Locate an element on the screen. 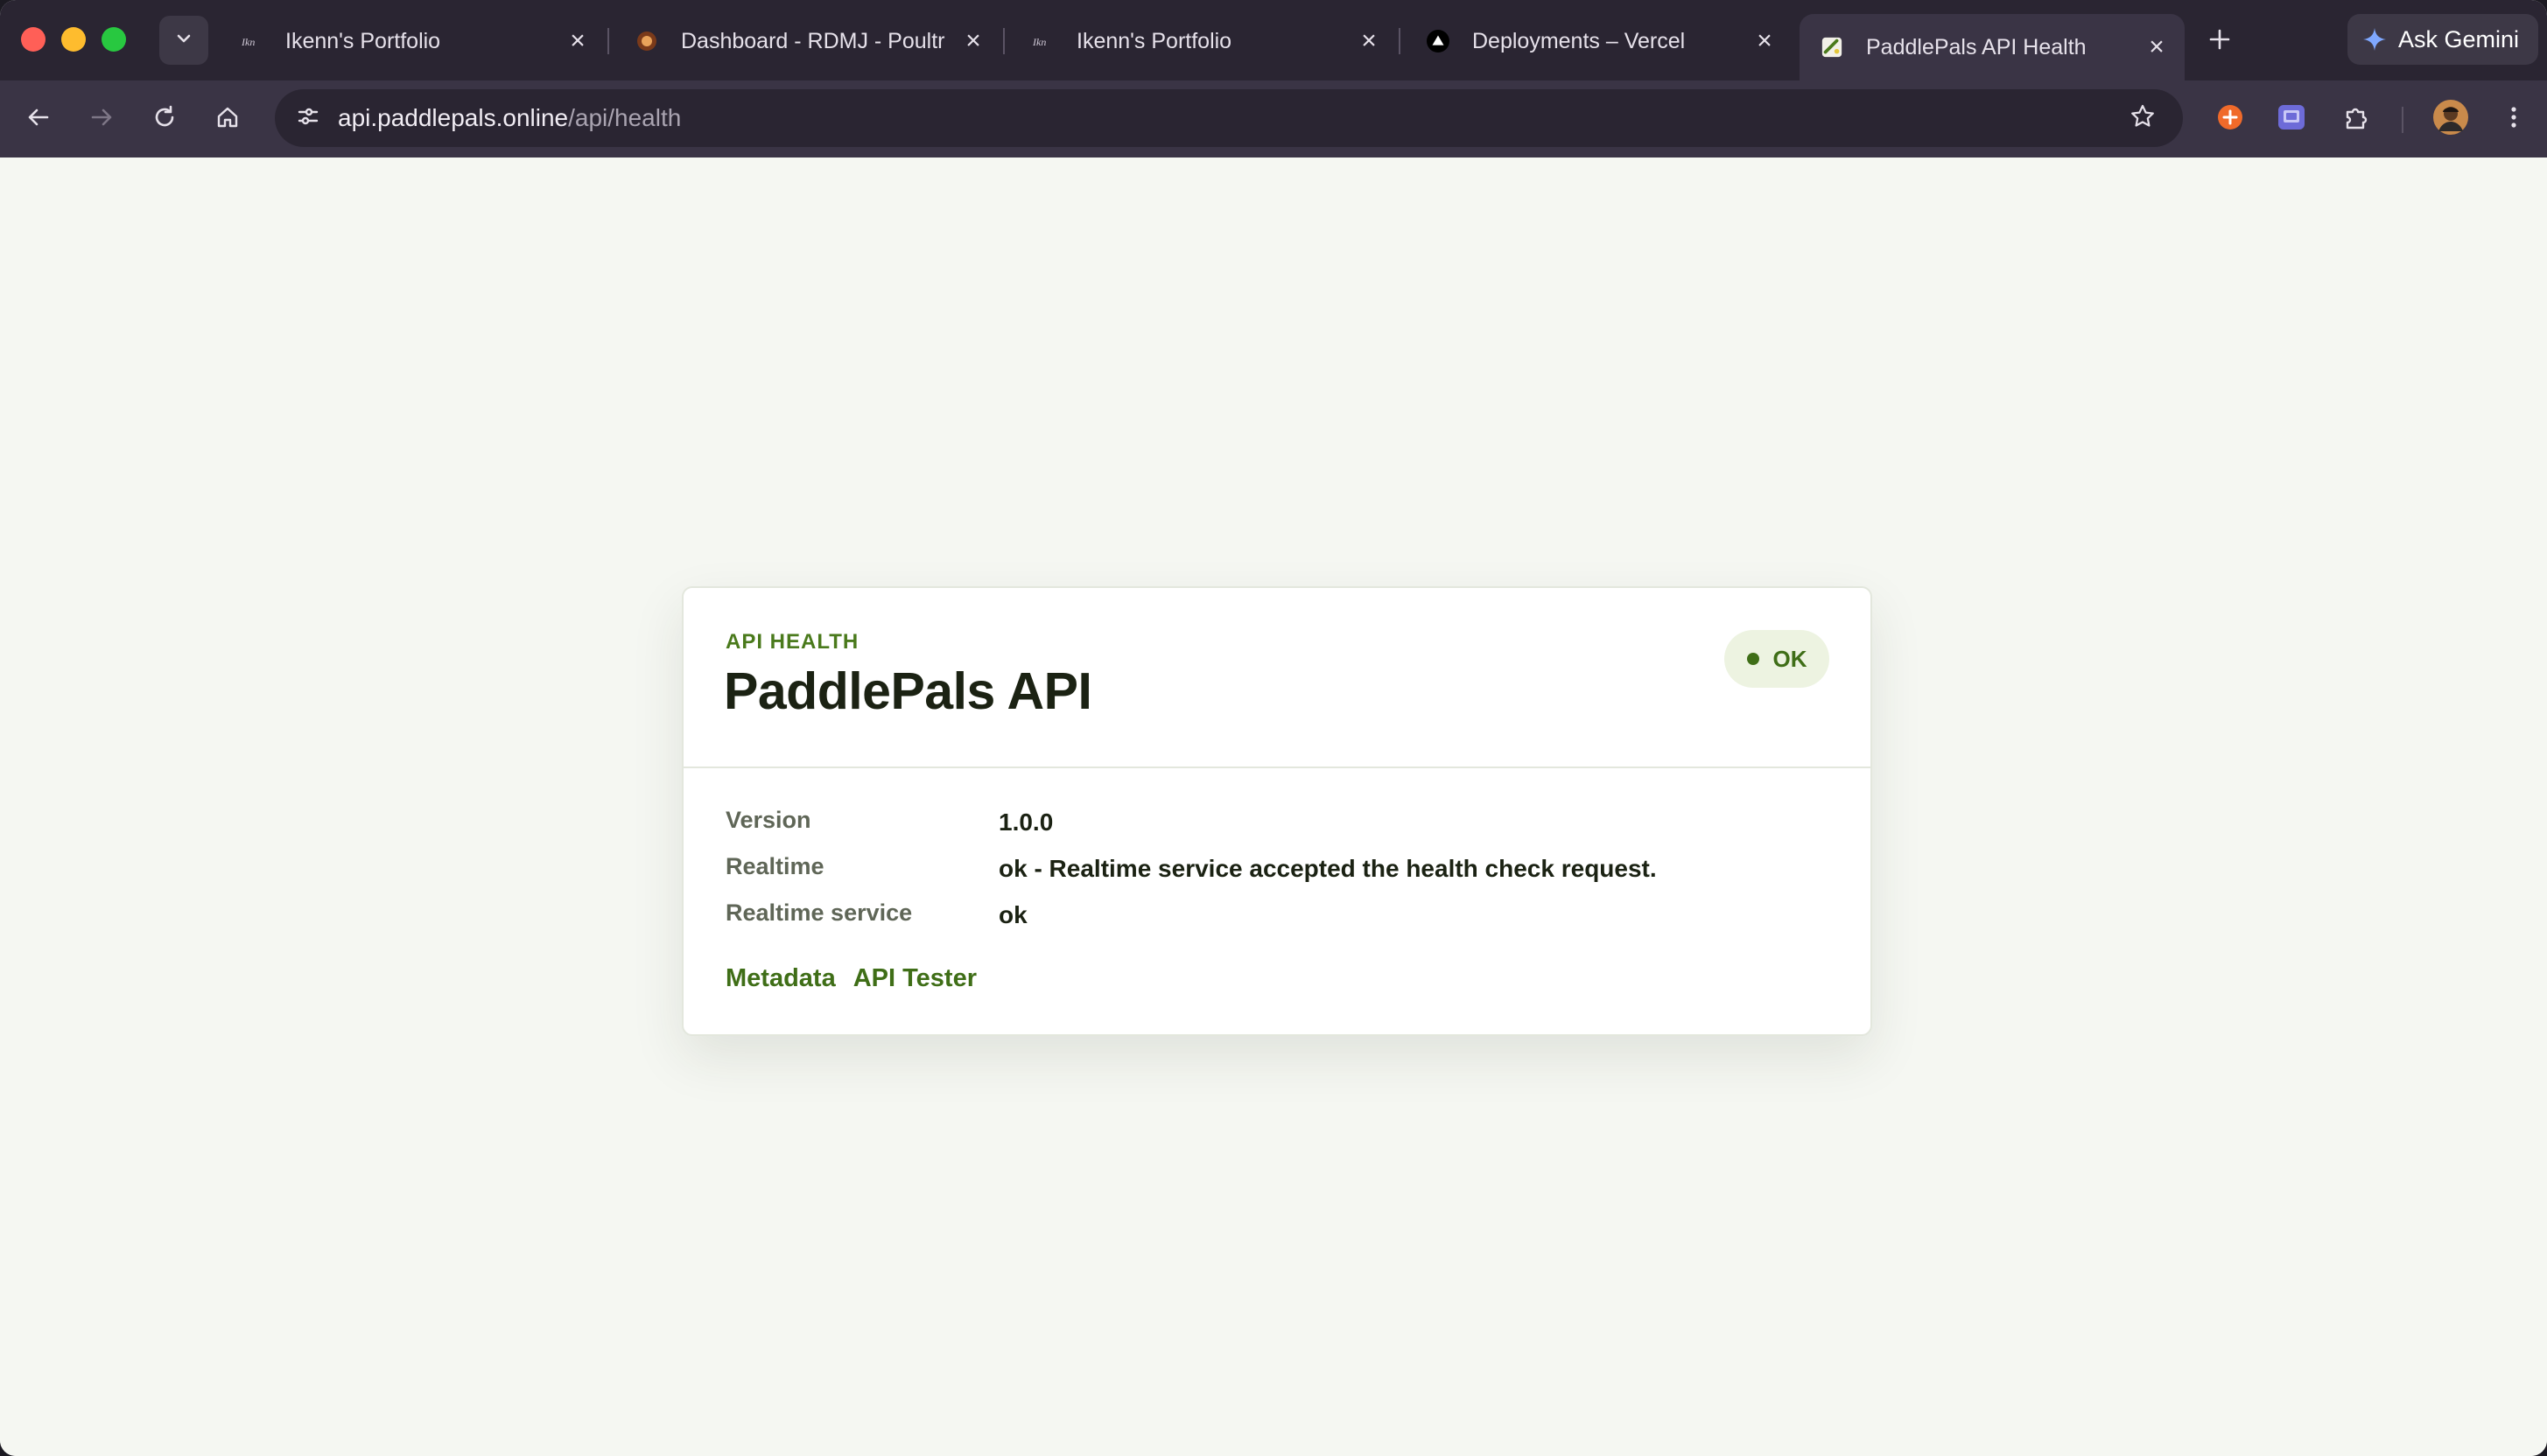 The width and height of the screenshot is (2547, 1456). status-label: OK is located at coordinates (1789, 658).